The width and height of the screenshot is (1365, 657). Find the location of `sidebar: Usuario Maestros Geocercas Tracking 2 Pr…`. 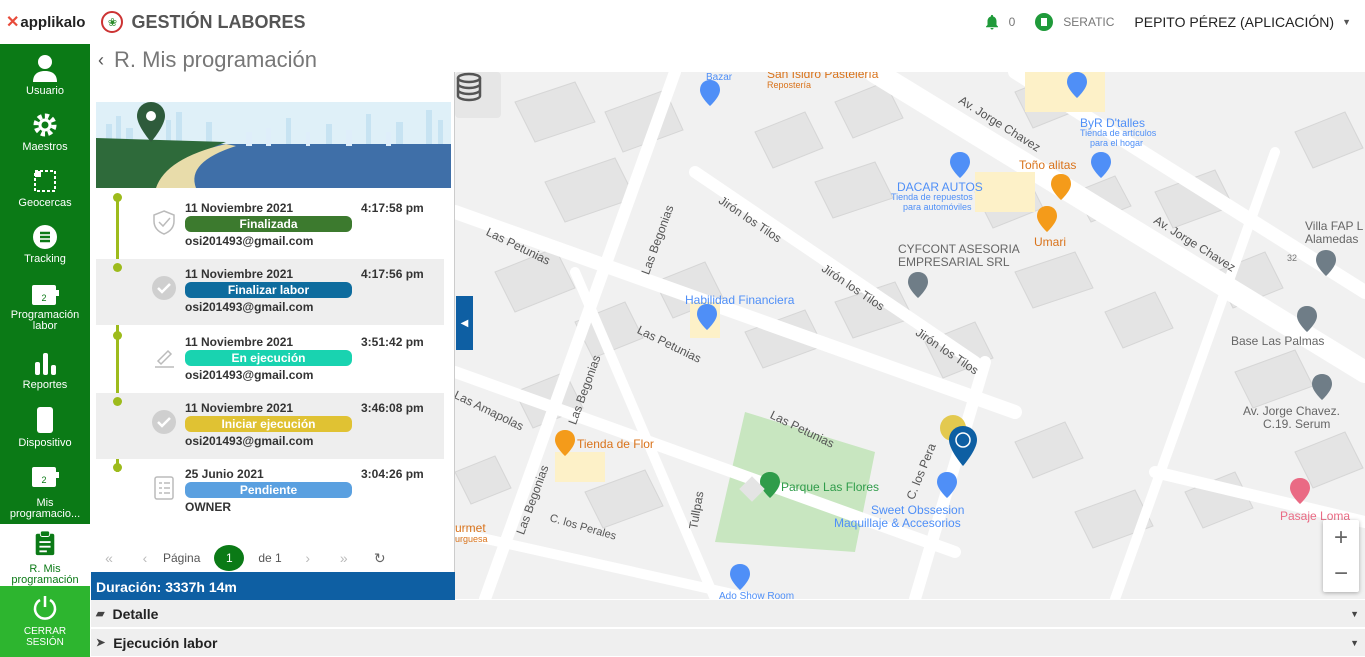

sidebar: Usuario Maestros Geocercas Tracking 2 Pr… is located at coordinates (45, 350).